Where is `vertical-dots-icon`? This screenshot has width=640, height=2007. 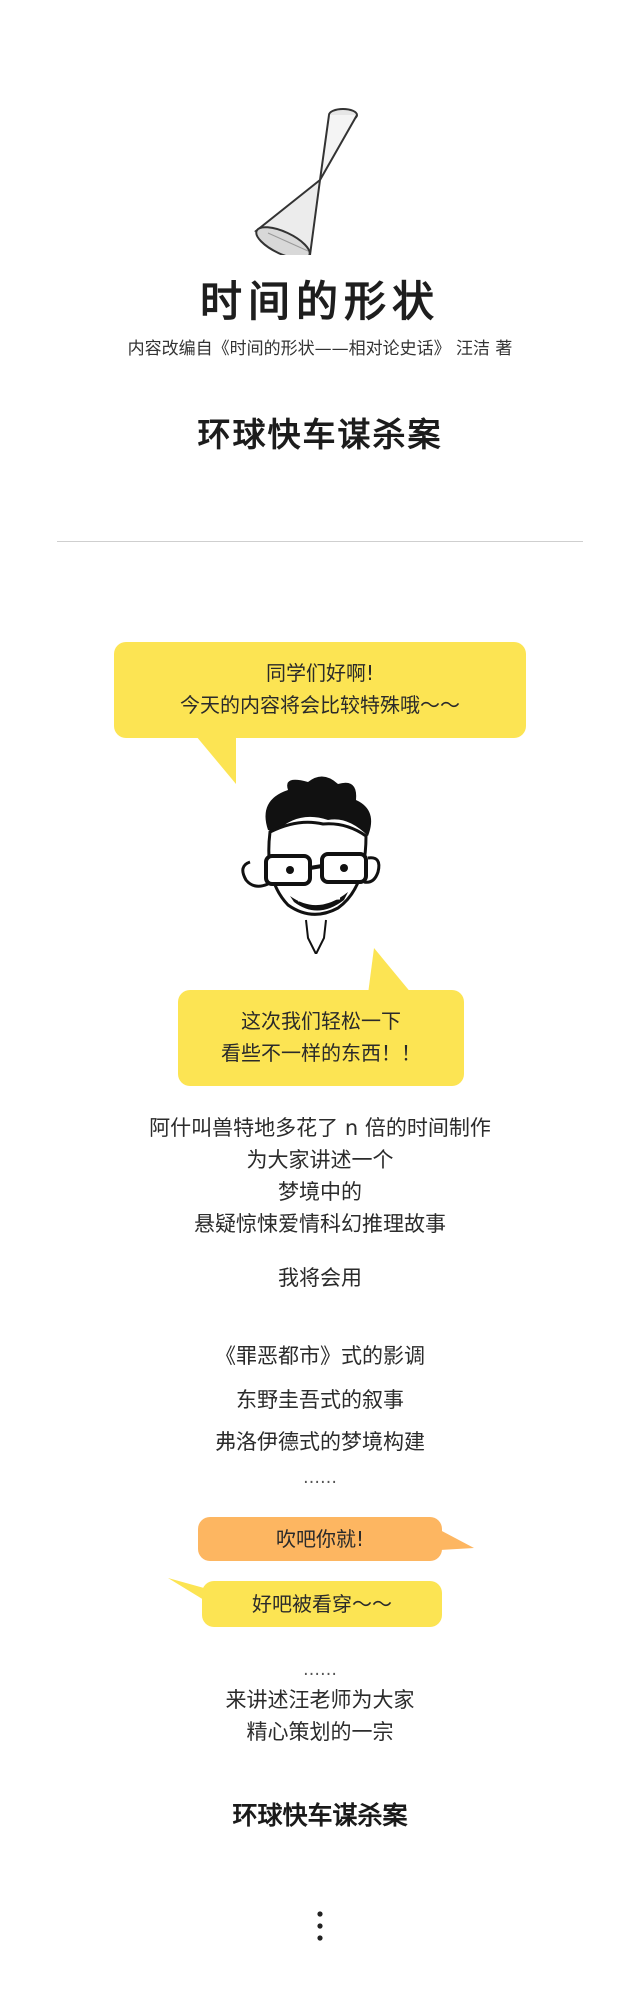
vertical-dots-icon is located at coordinates (320, 1926).